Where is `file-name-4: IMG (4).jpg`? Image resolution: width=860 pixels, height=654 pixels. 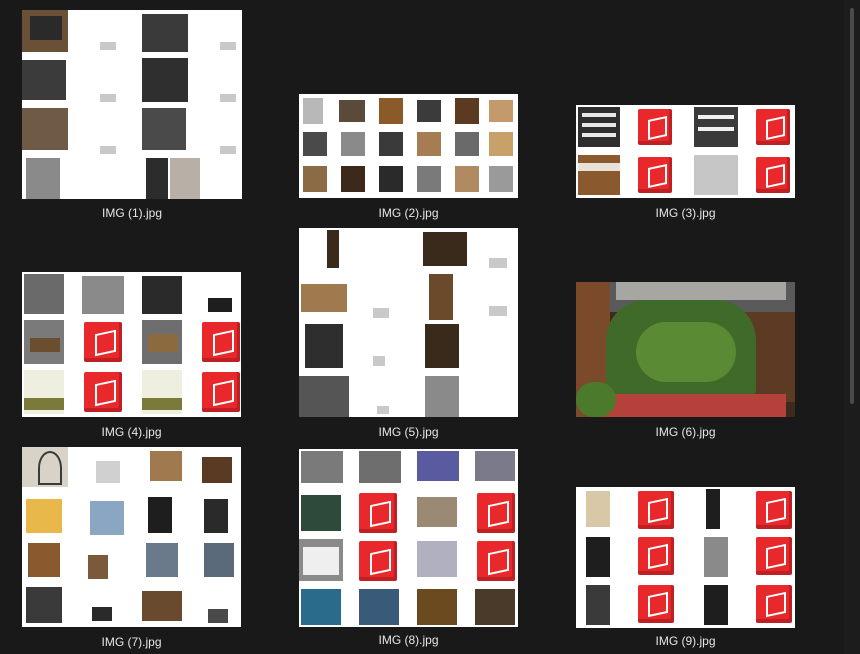
file-name-4: IMG (4).jpg is located at coordinates (131, 432).